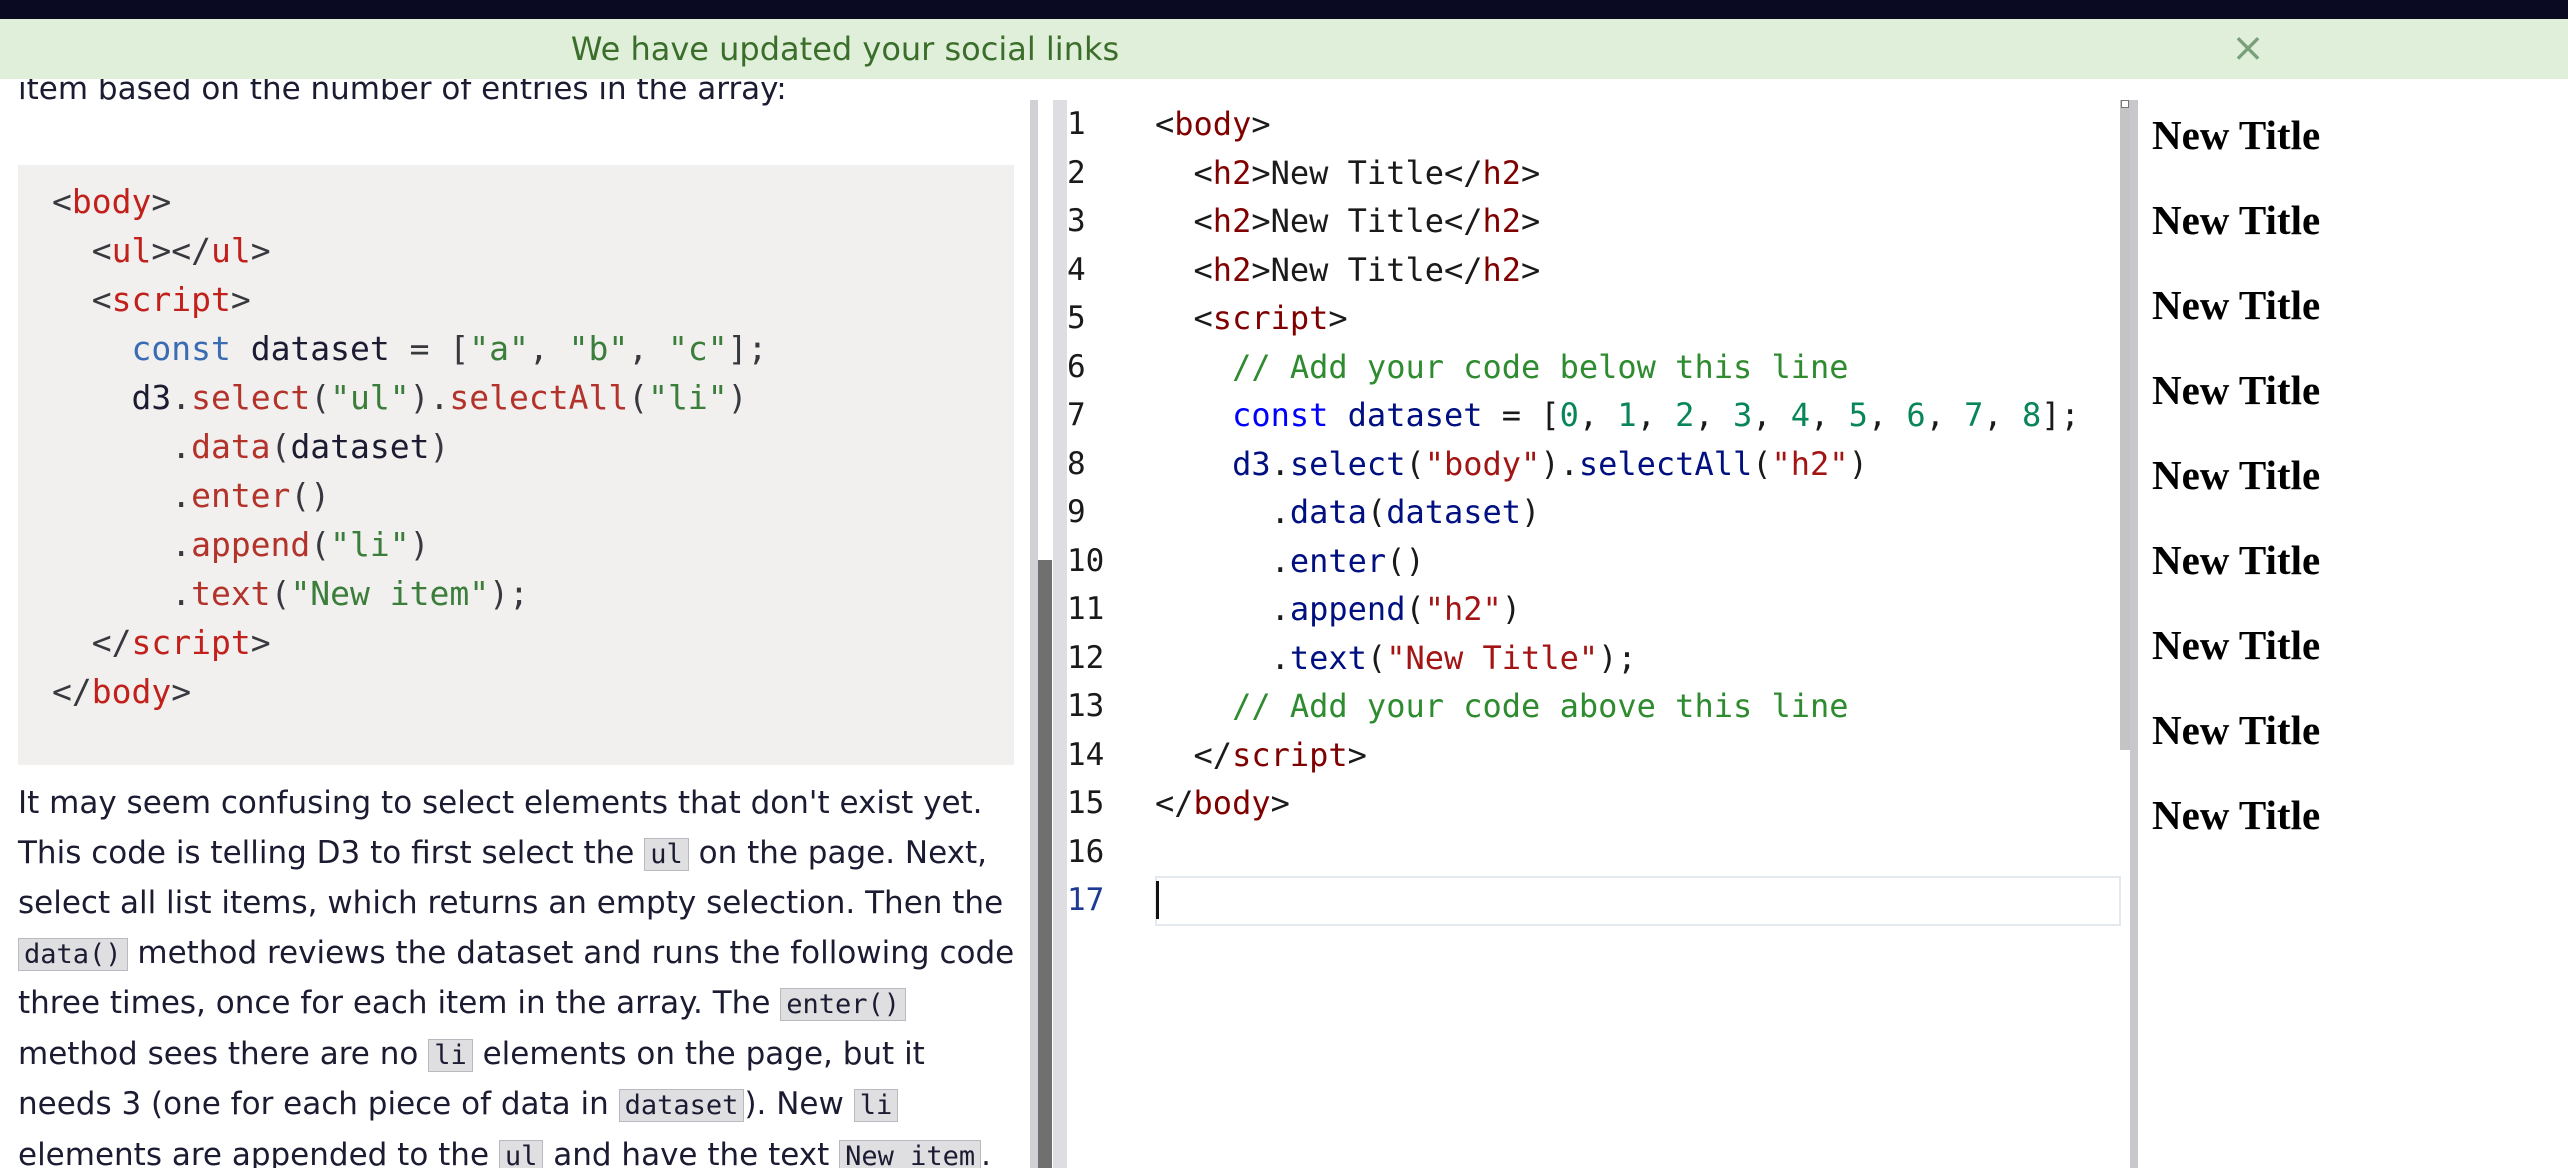 The height and width of the screenshot is (1168, 2568). Describe the element at coordinates (1858, 415) in the screenshot. I see `code-token: 5` at that location.